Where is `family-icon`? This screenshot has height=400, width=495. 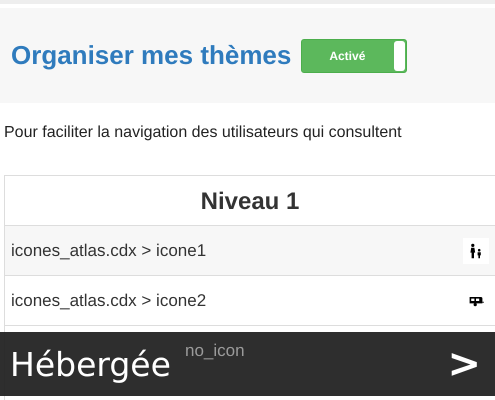
family-icon is located at coordinates (476, 251).